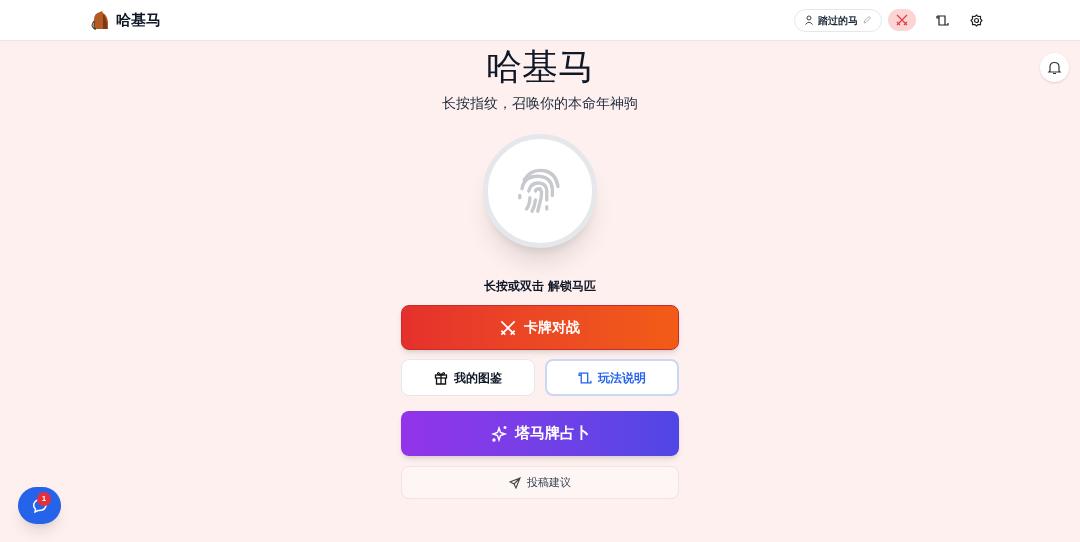 This screenshot has height=542, width=1080. I want to click on brand-name: 哈基马, so click(138, 19).